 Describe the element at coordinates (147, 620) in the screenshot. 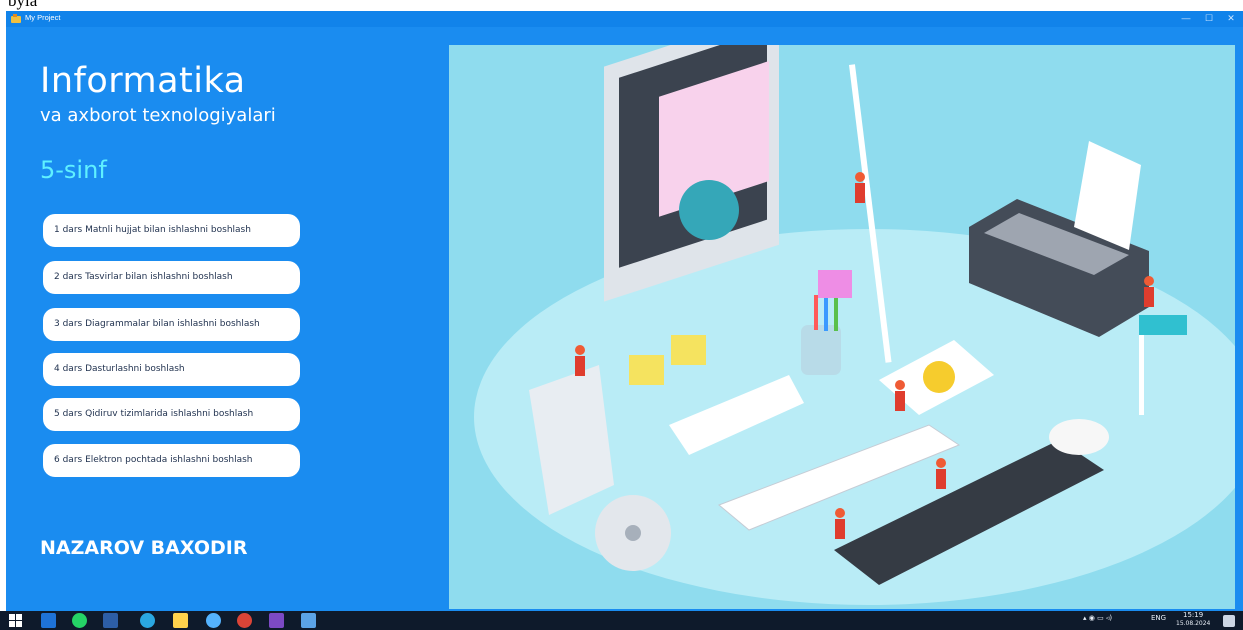

I see `telegram-icon` at that location.